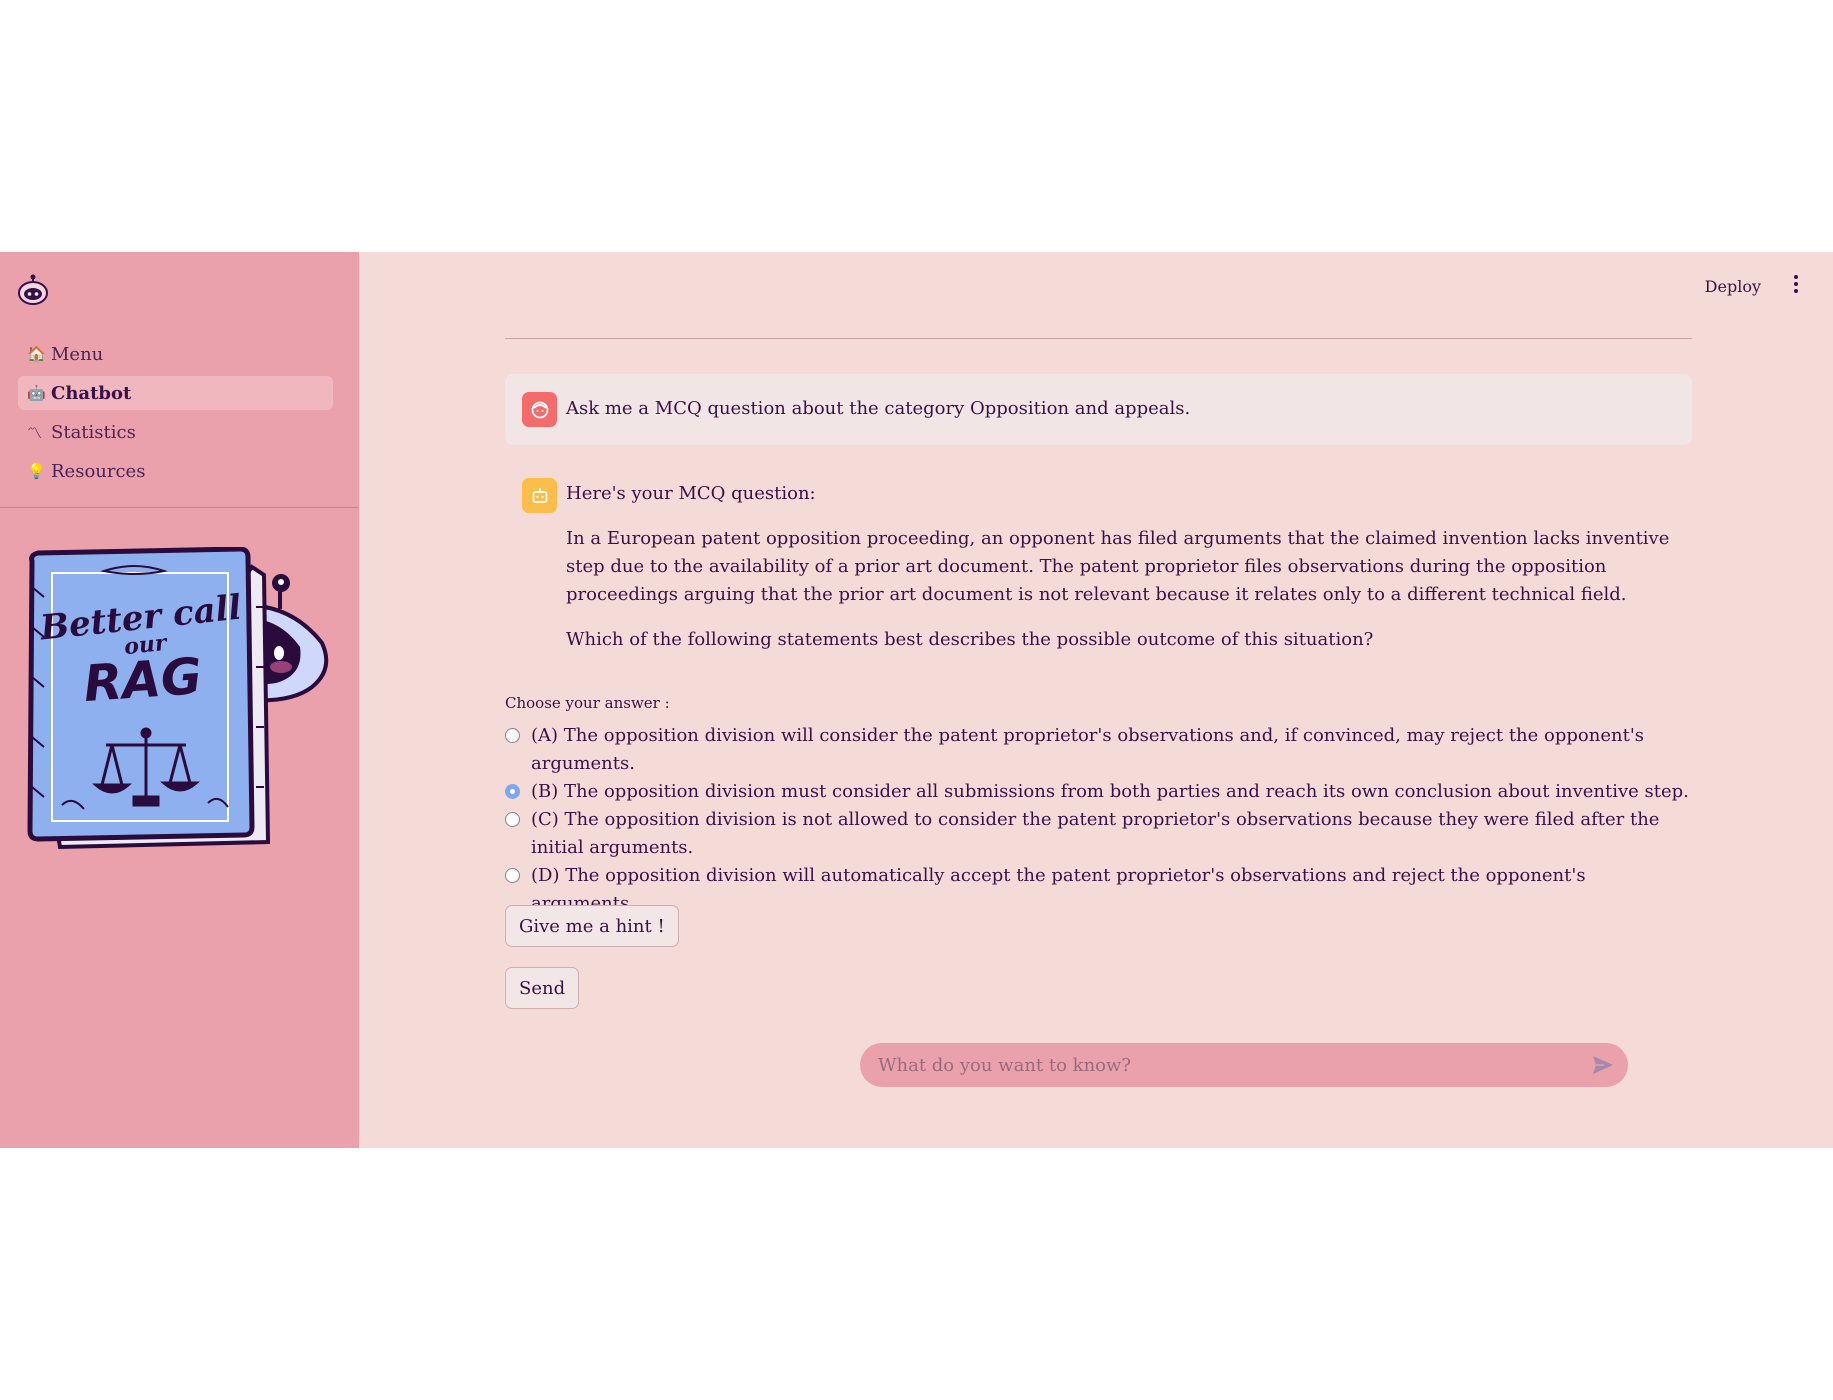 This screenshot has width=1833, height=1400. What do you see at coordinates (175, 471) in the screenshot?
I see `sidebar-item-resources: 💡 Resources` at bounding box center [175, 471].